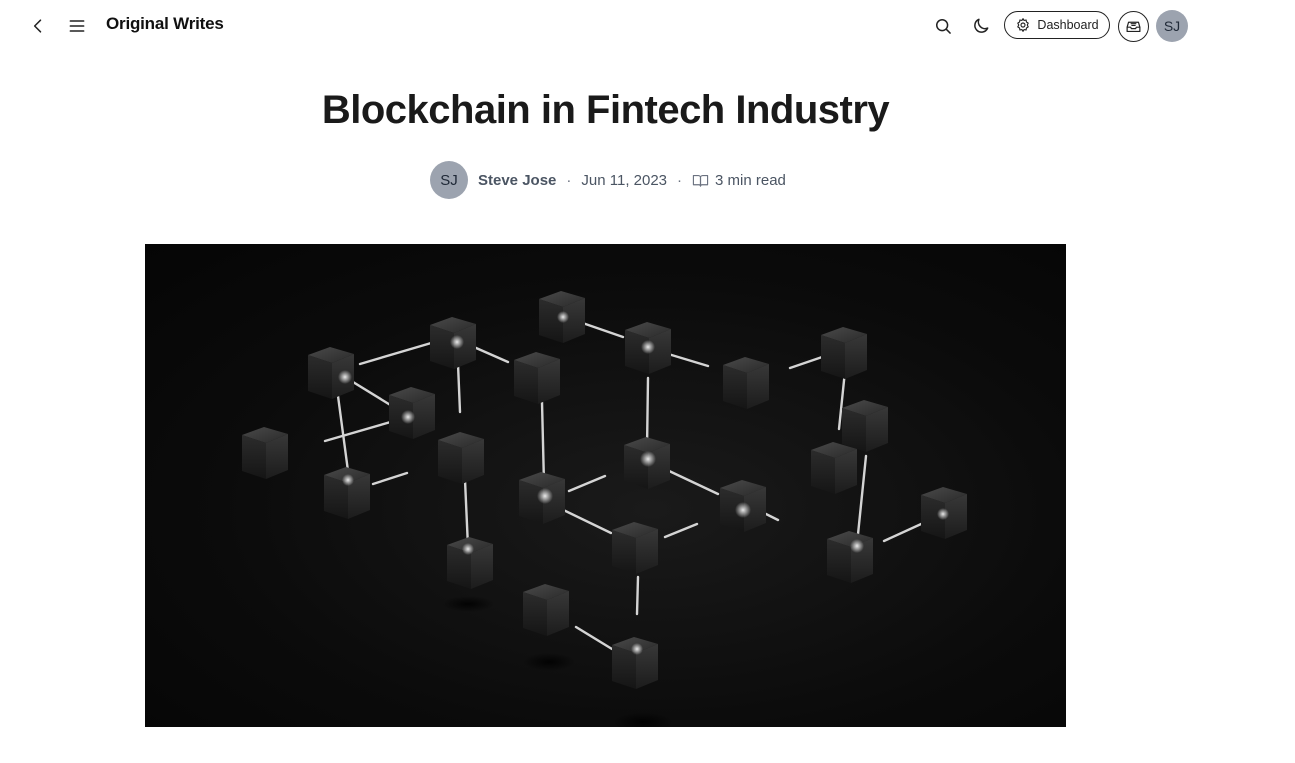  Describe the element at coordinates (165, 24) in the screenshot. I see `blog-brand-link: Original Writes` at that location.